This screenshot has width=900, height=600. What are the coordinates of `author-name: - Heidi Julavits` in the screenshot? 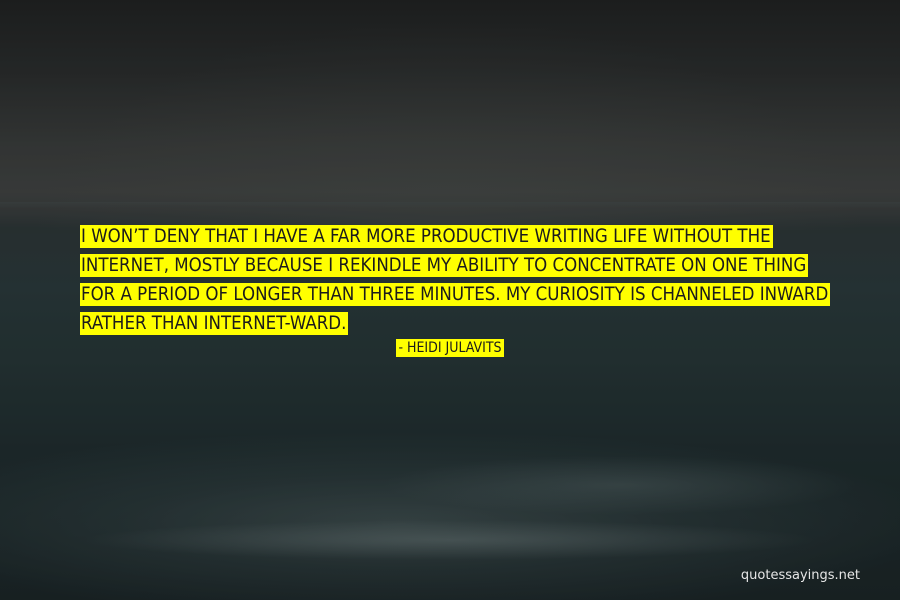 It's located at (450, 348).